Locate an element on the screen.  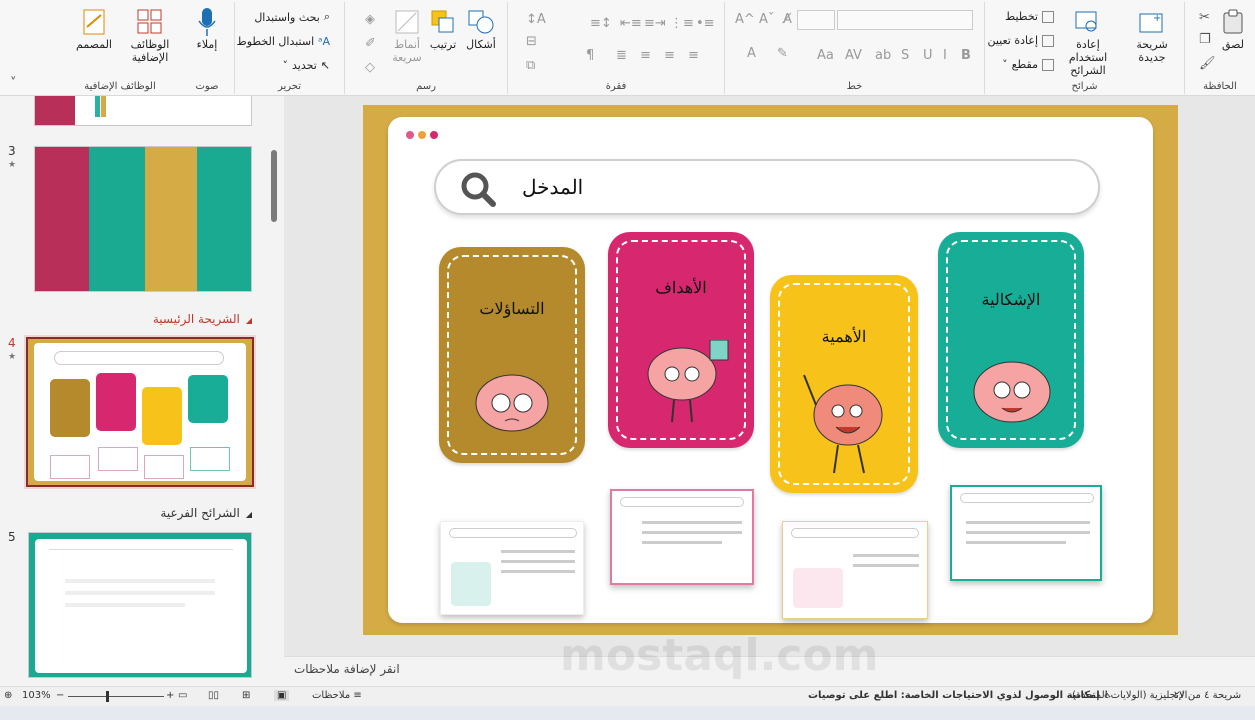
search-bar: المدخل is located at coordinates (767, 187).